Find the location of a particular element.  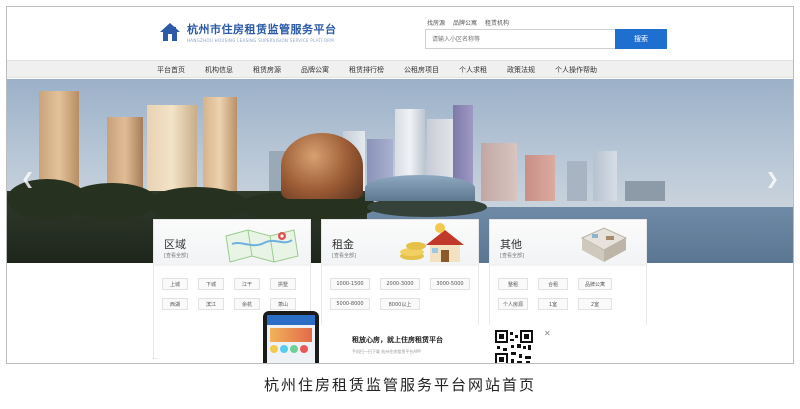

chip-rent-range: 3000-5000 is located at coordinates (450, 284).